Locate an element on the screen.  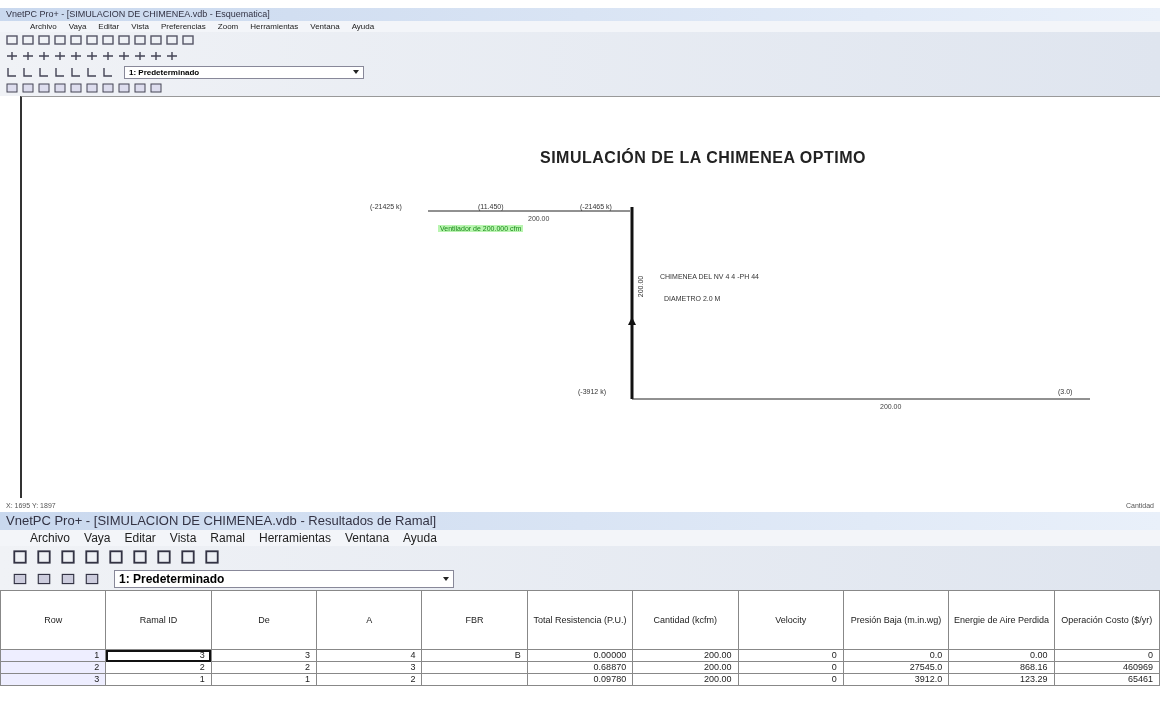
menu-item: Zoom is located at coordinates (228, 26).